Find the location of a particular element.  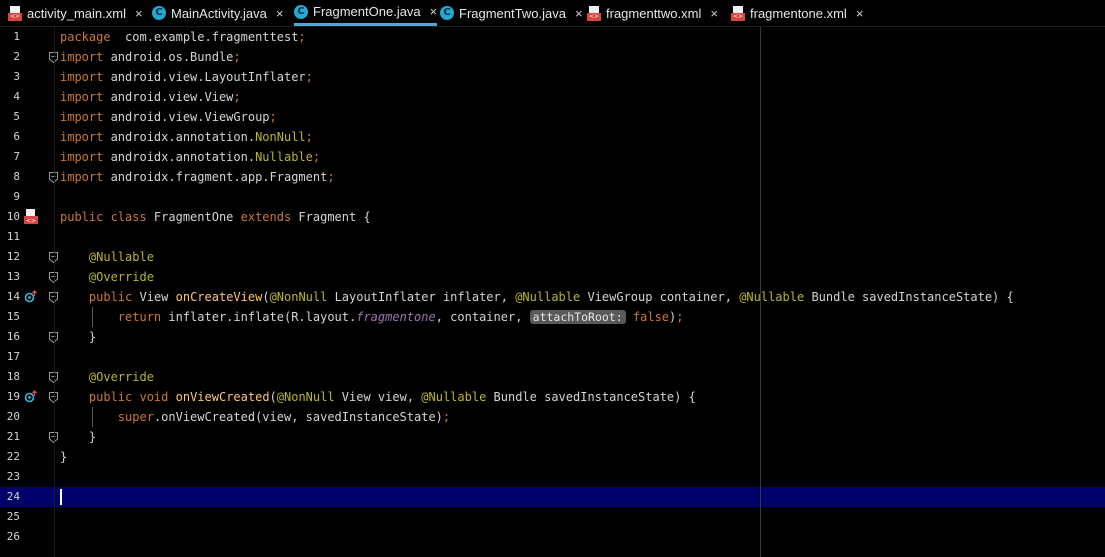

code-line: 5 import android.view.ViewGroup; is located at coordinates (552, 117).